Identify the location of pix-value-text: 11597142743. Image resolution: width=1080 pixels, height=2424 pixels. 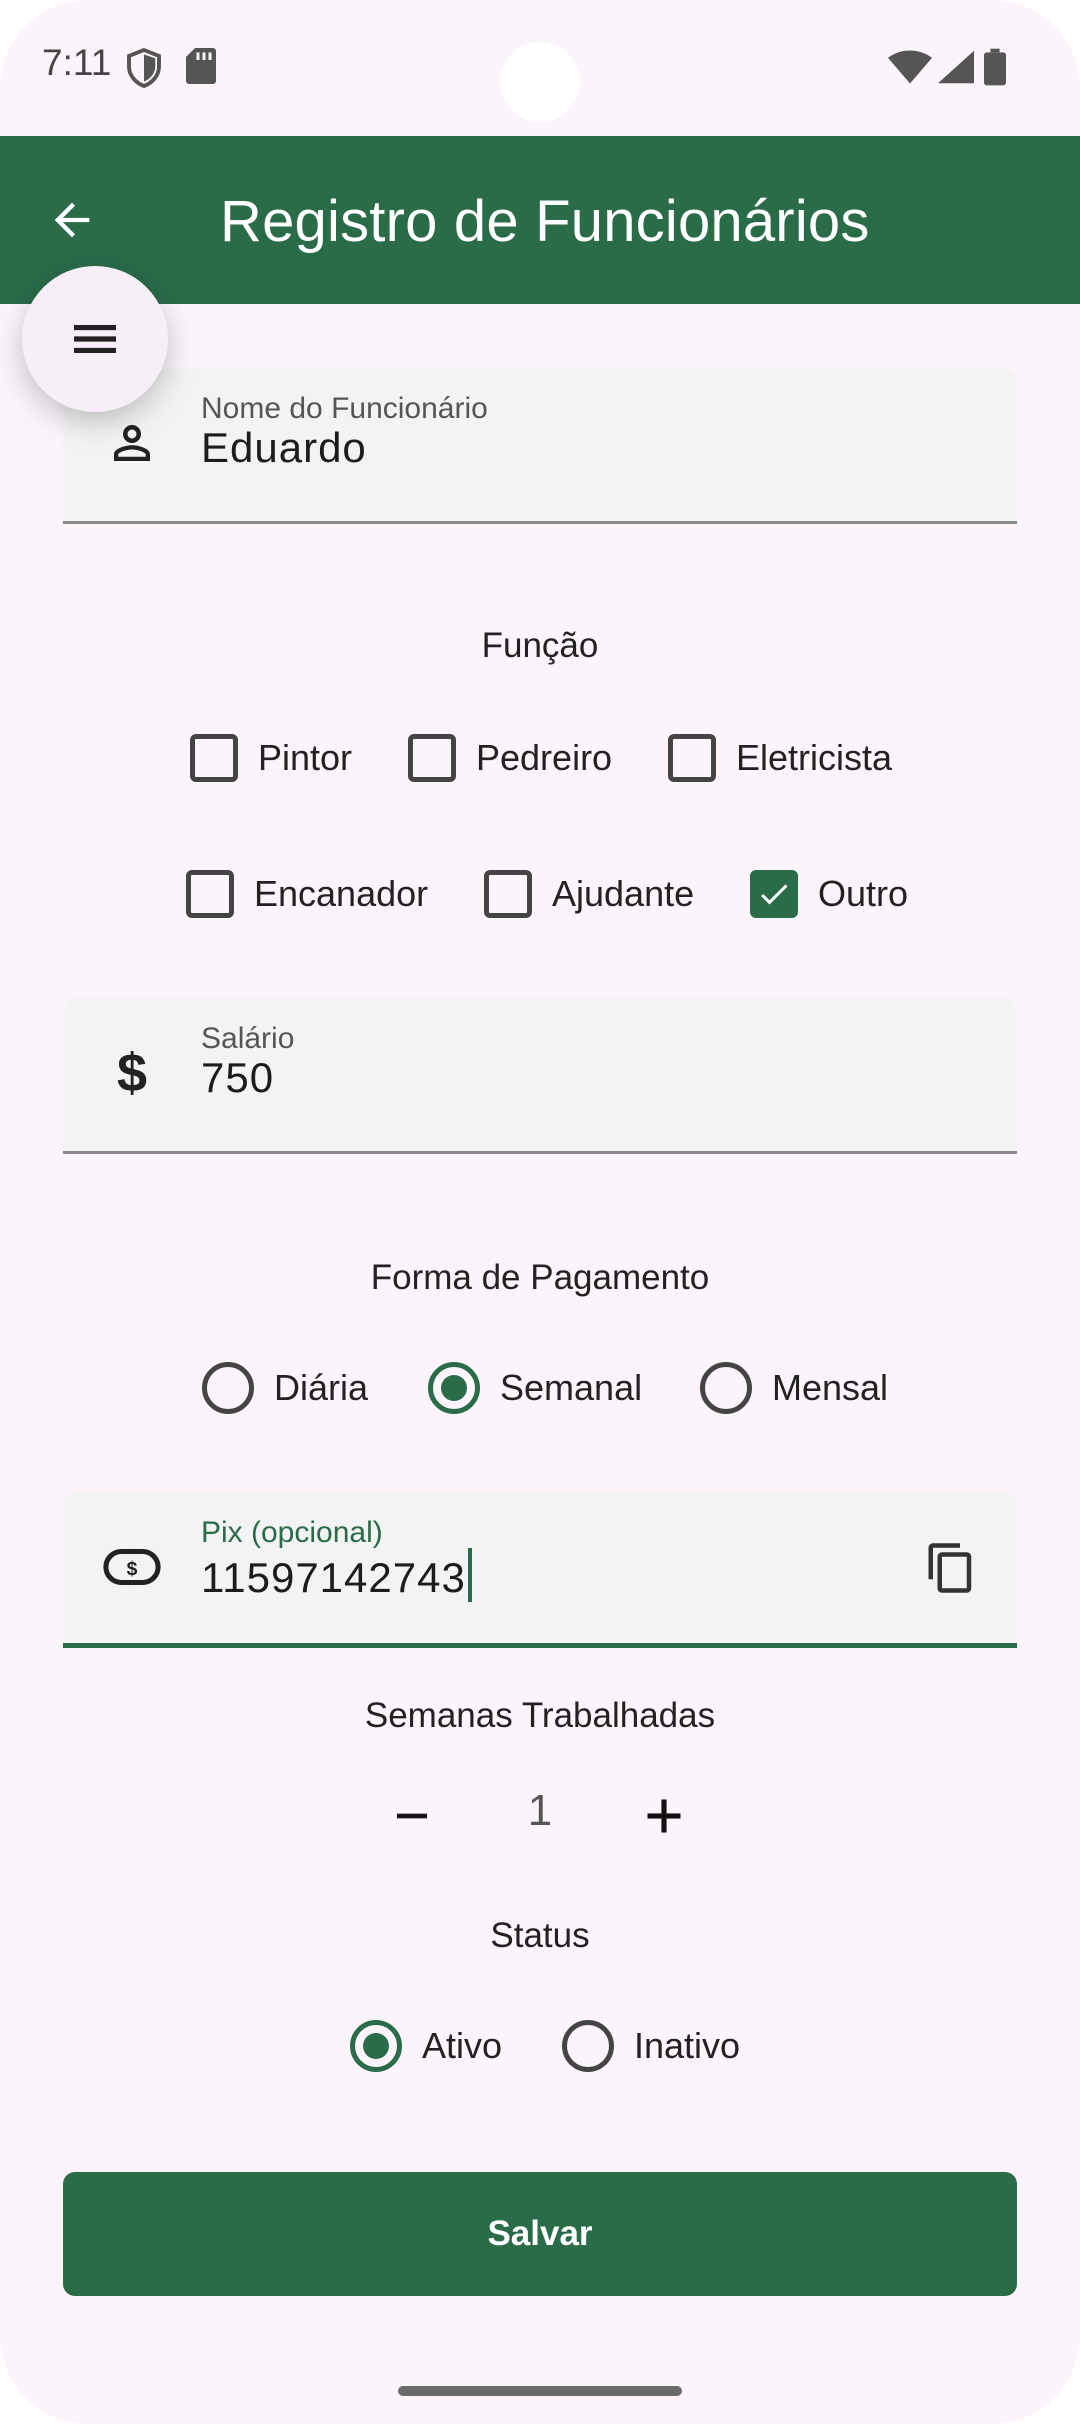
(333, 1577).